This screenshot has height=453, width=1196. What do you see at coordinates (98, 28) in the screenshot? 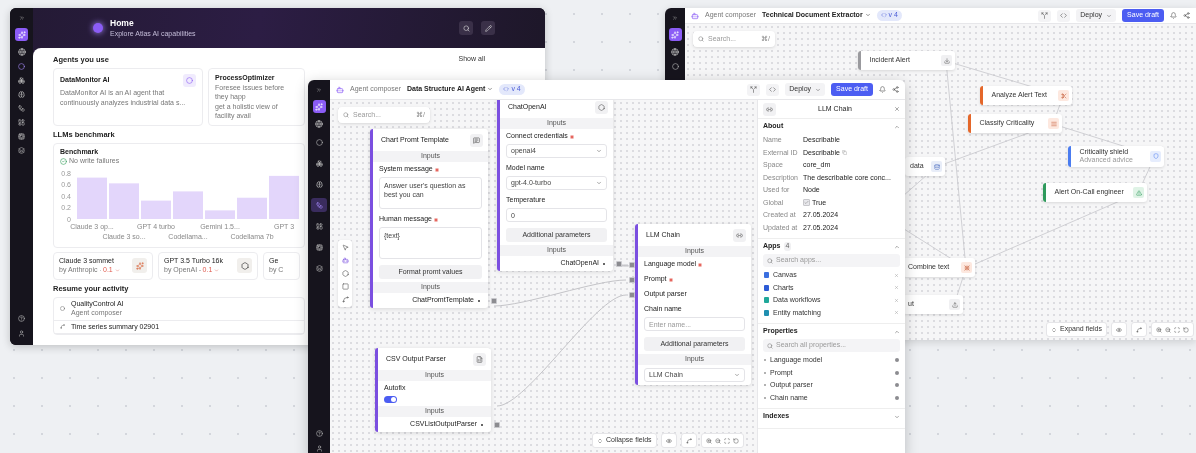
I see `home-orb-icon` at bounding box center [98, 28].